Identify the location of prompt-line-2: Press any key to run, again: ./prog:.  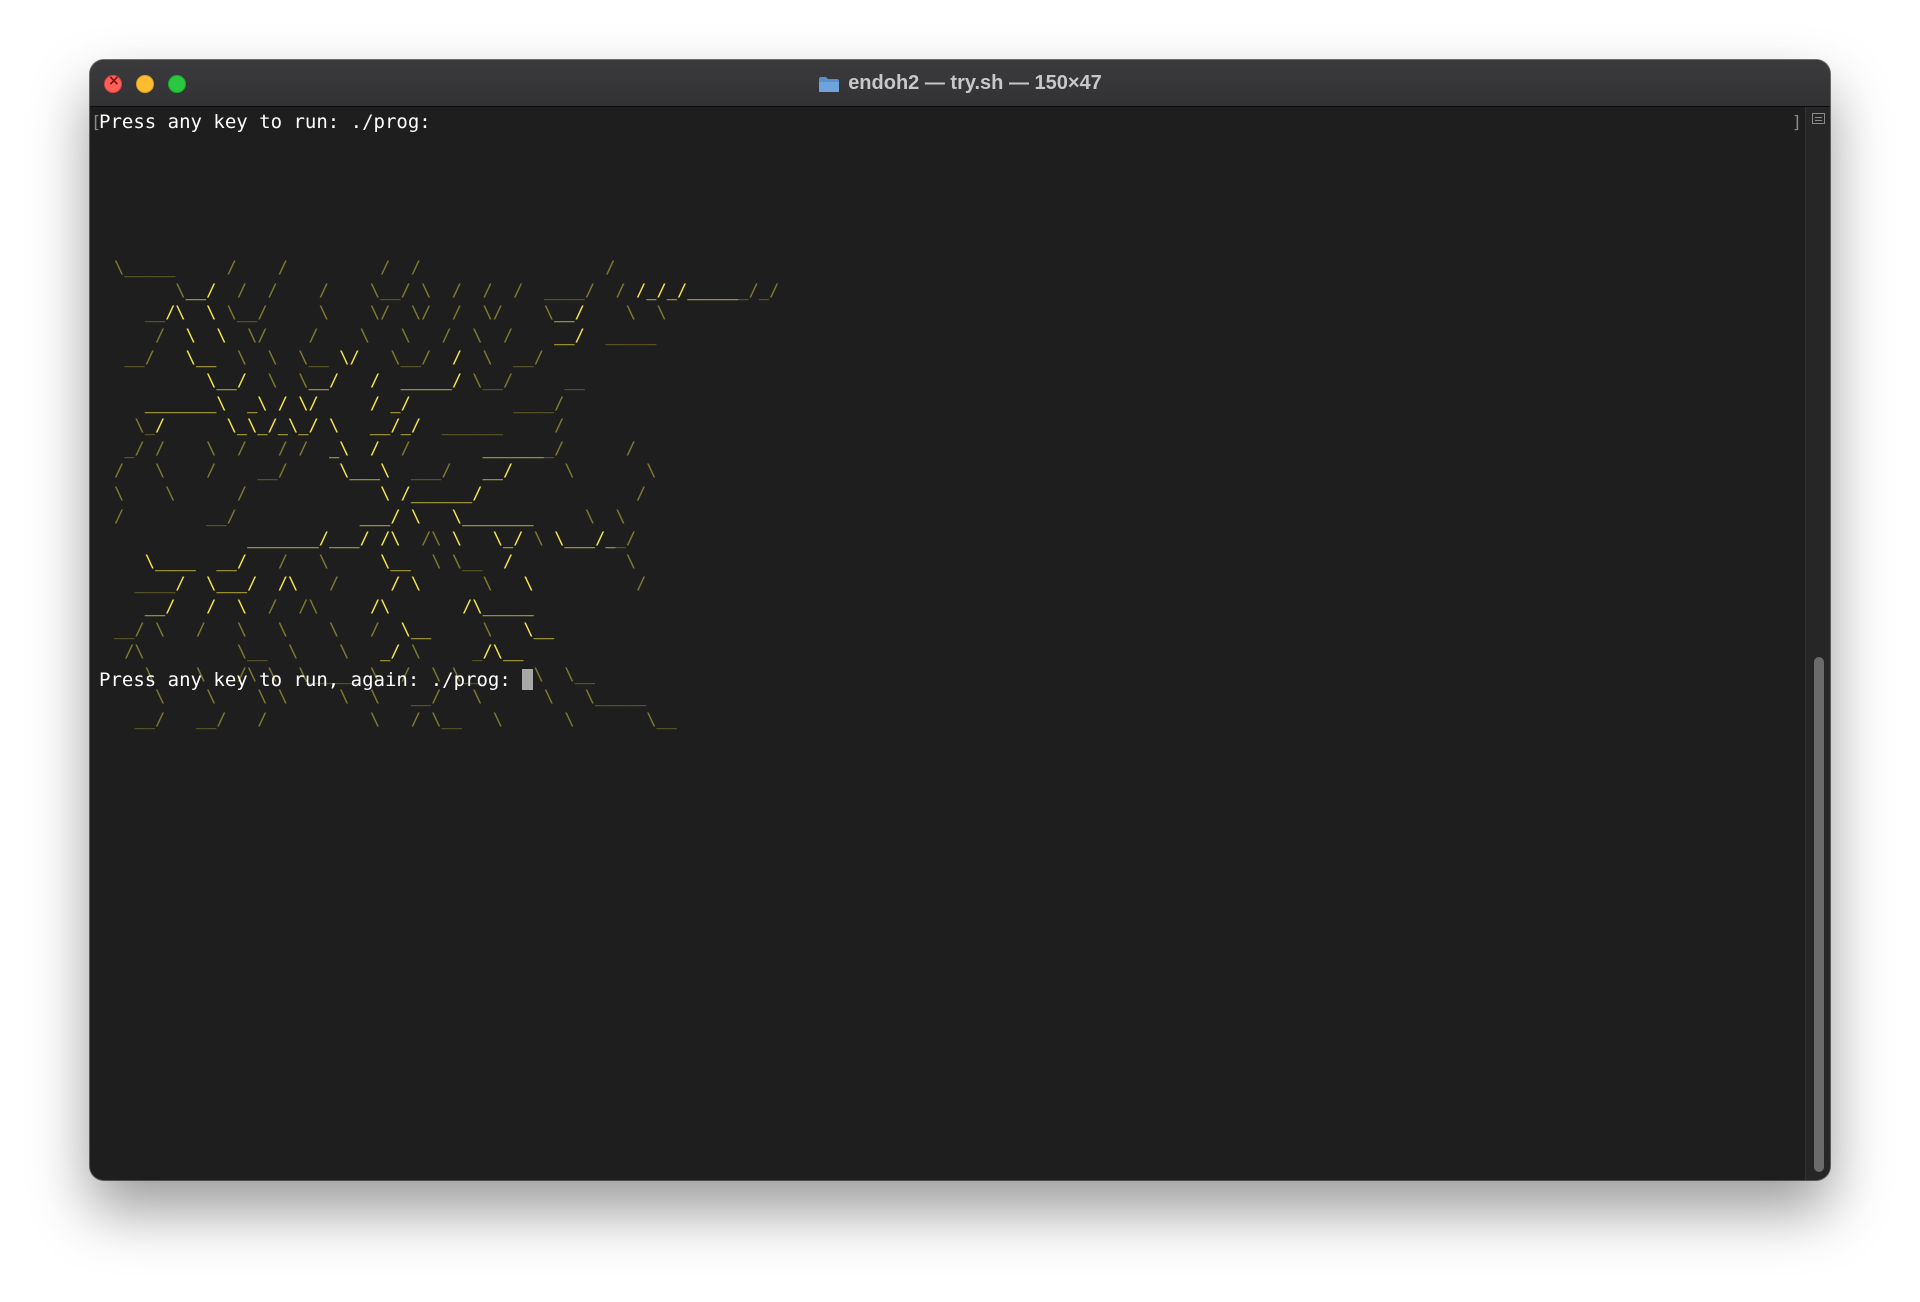
(316, 680).